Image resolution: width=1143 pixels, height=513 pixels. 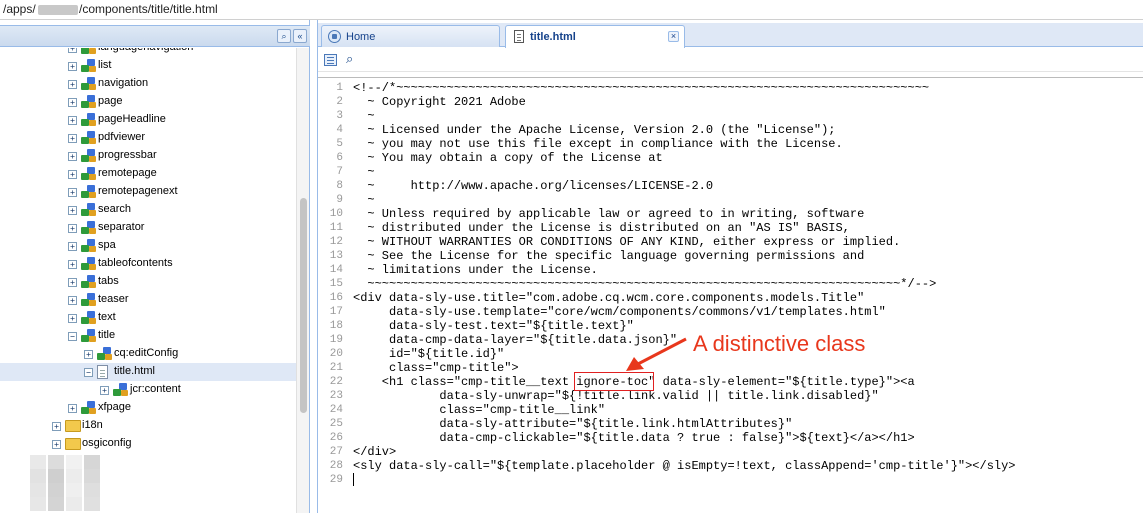 I want to click on line-number: 25, so click(x=336, y=424).